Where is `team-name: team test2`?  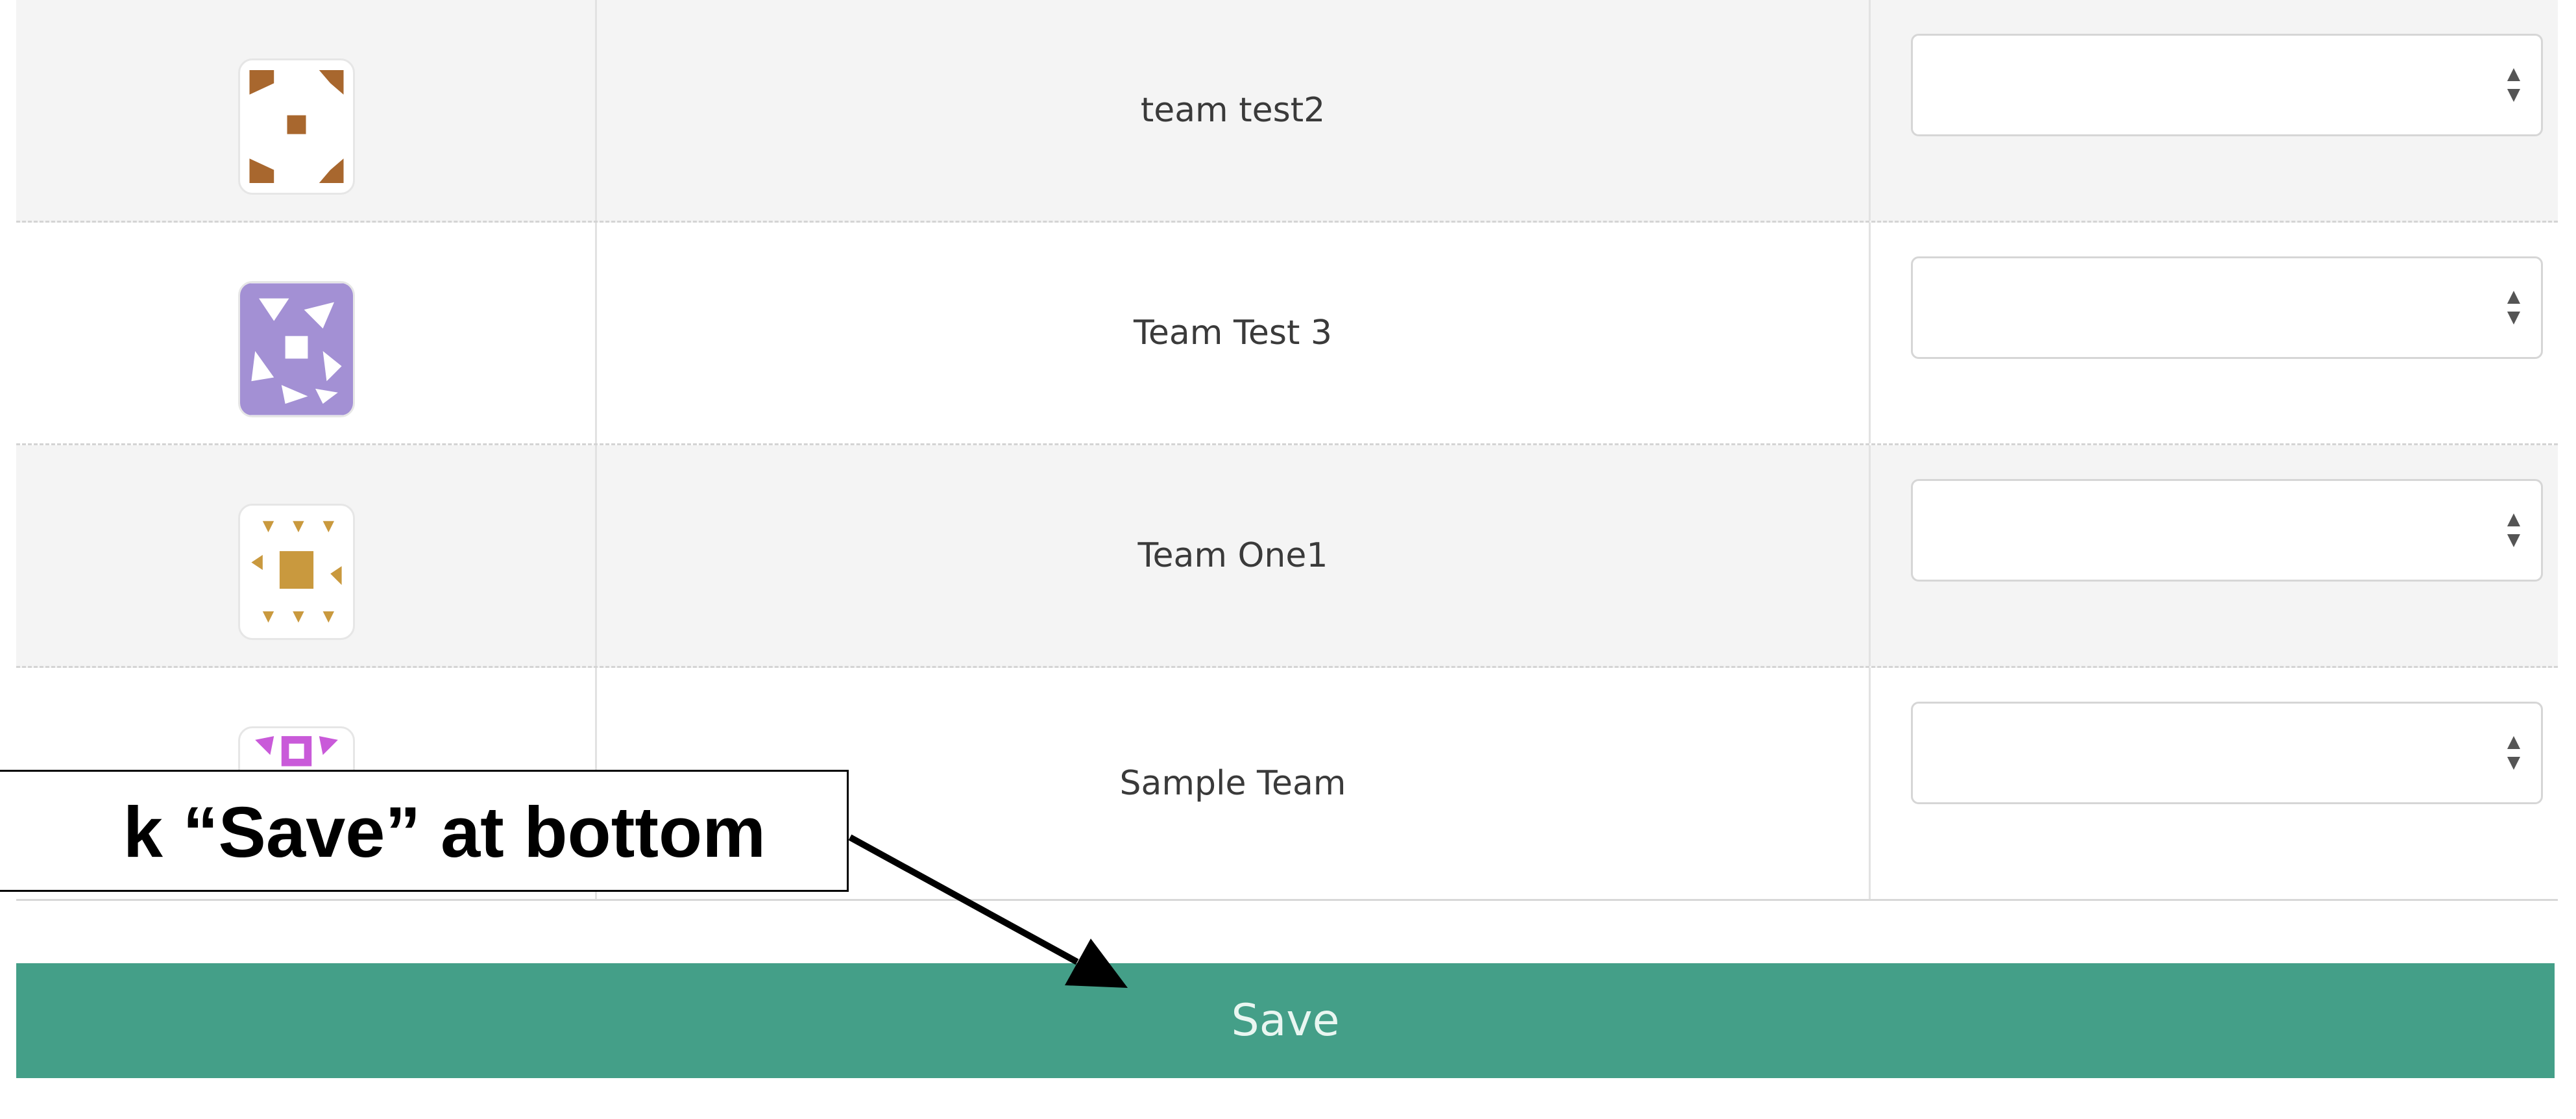
team-name: team test2 is located at coordinates (1234, 111).